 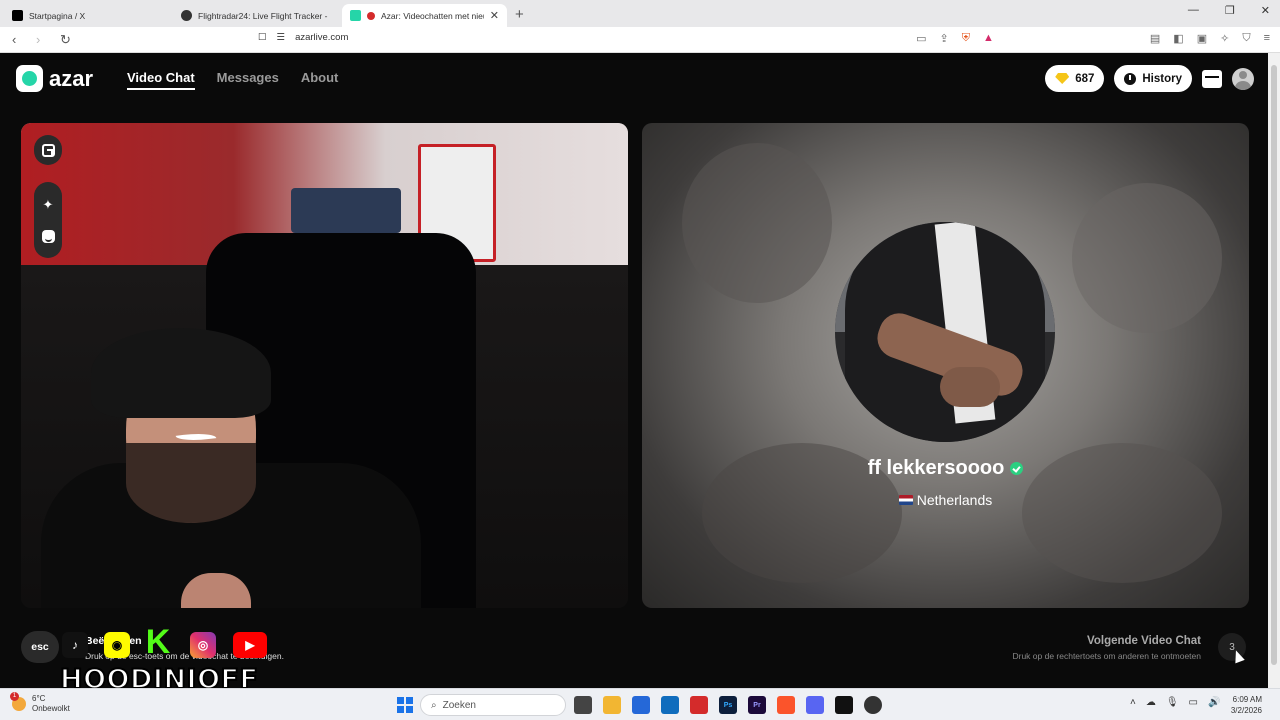 What do you see at coordinates (815, 705) in the screenshot?
I see `discord-icon` at bounding box center [815, 705].